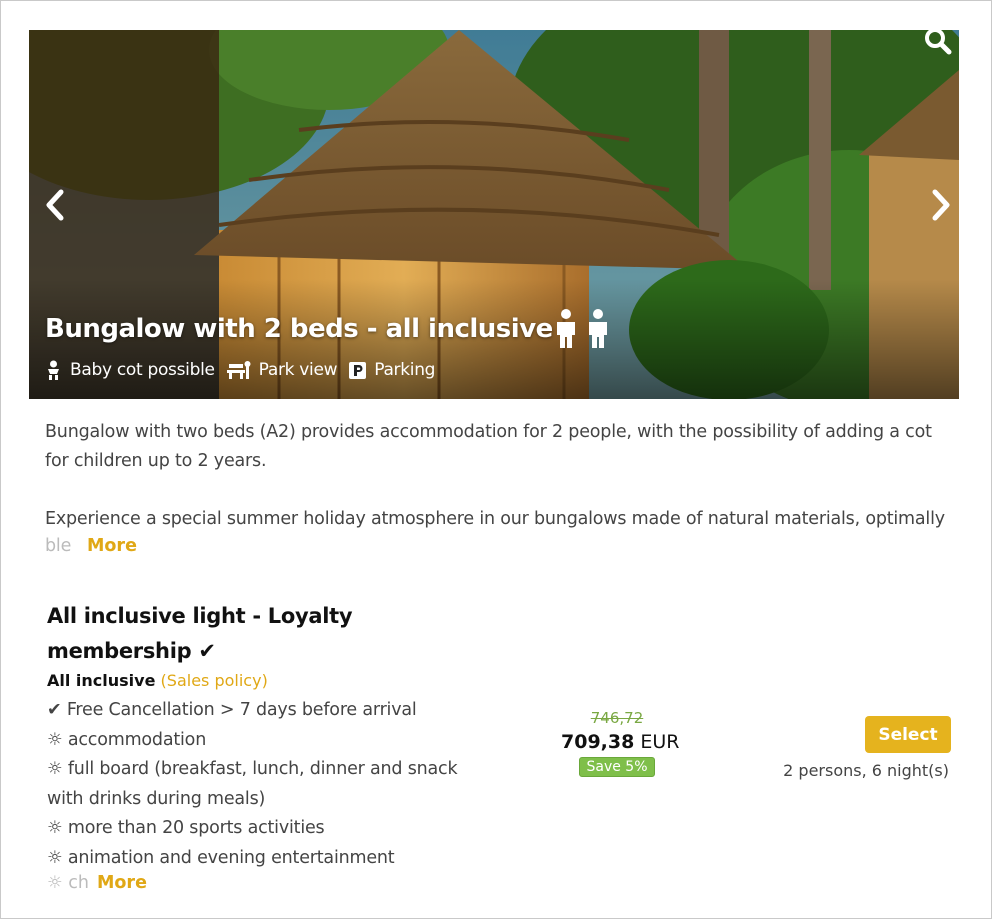 Image resolution: width=992 pixels, height=919 pixels. What do you see at coordinates (908, 734) in the screenshot?
I see `select-button: Select` at bounding box center [908, 734].